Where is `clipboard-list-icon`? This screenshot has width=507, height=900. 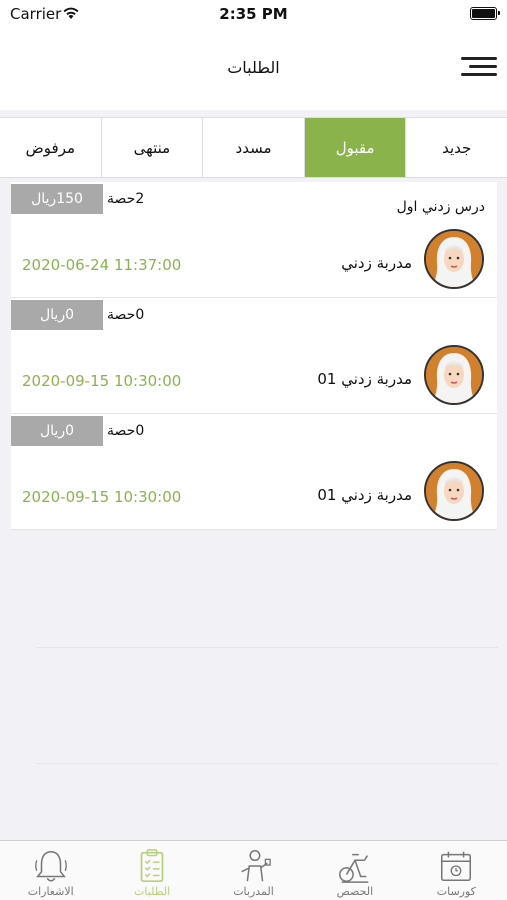 clipboard-list-icon is located at coordinates (152, 866).